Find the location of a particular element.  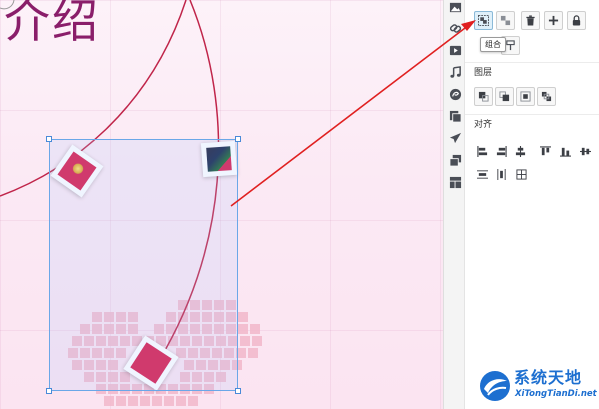

watermark-url: XiTongTianDi.net is located at coordinates (556, 394).